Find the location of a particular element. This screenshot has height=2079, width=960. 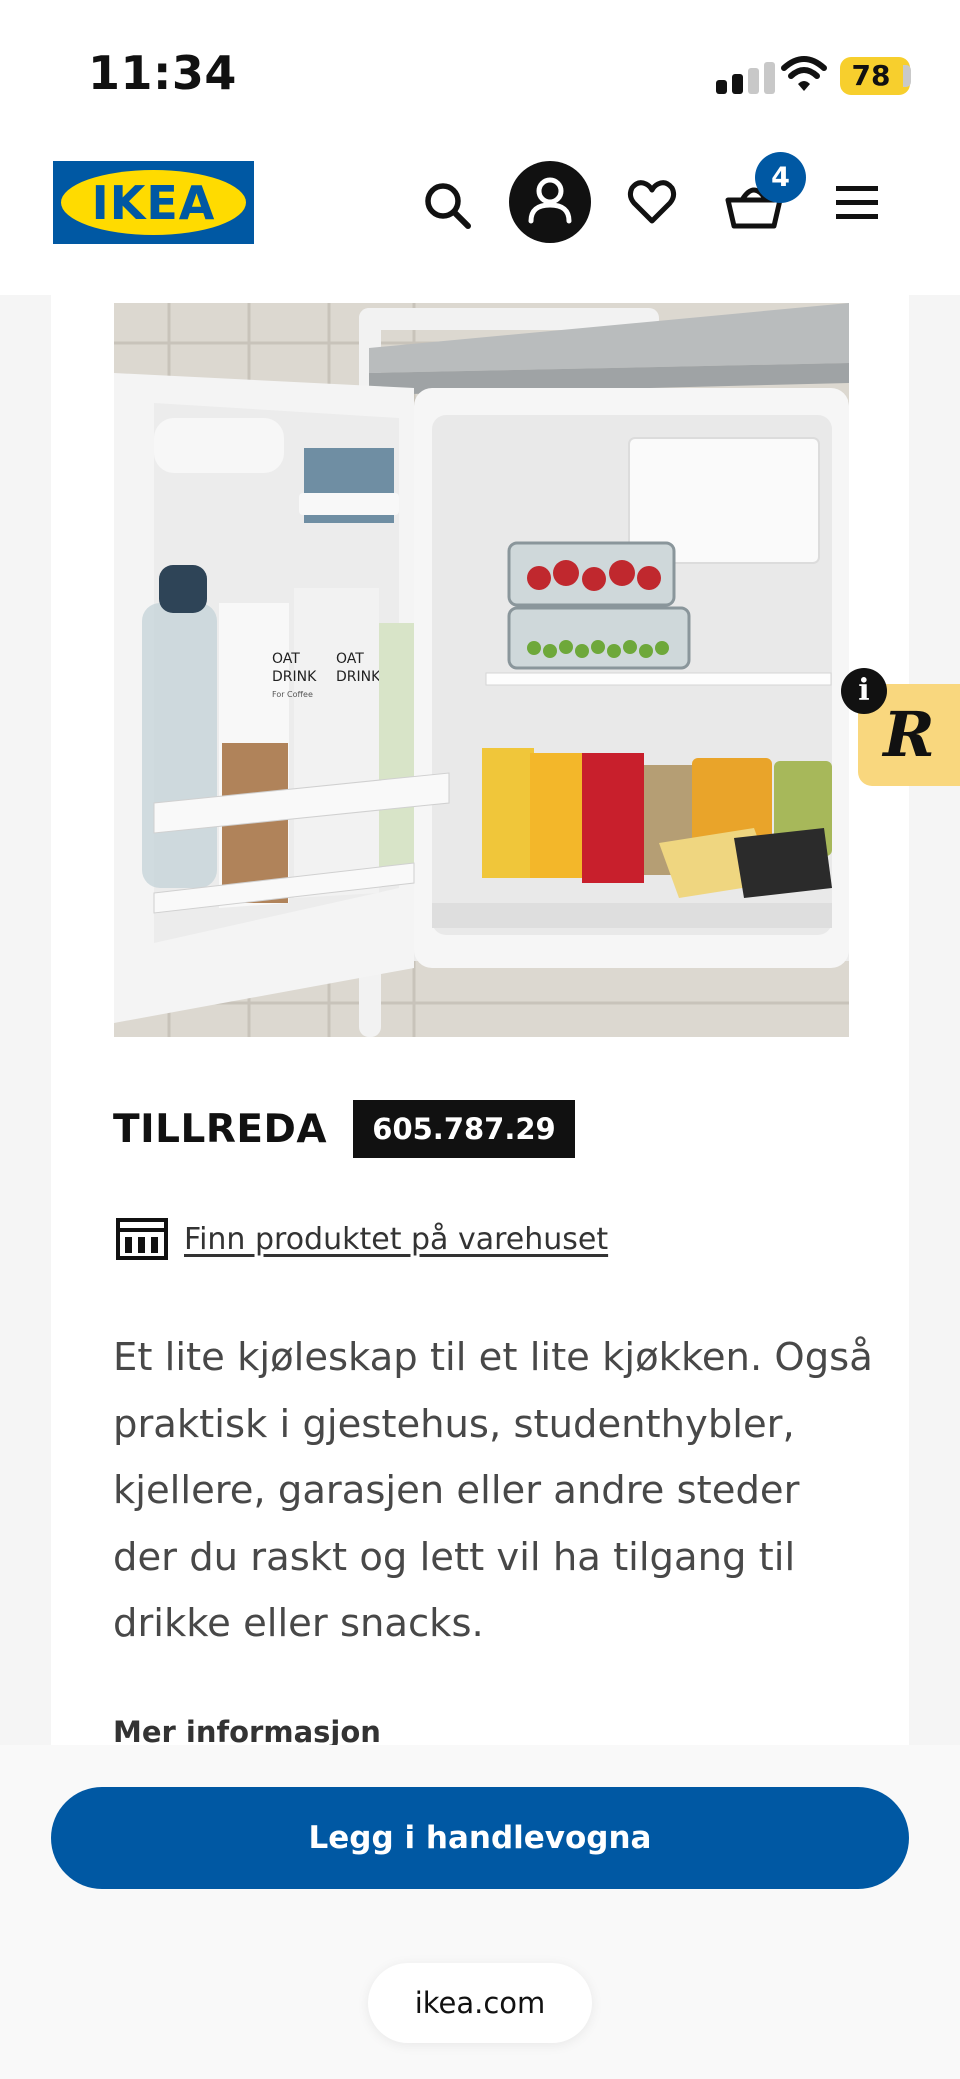

heart-icon is located at coordinates (652, 202).